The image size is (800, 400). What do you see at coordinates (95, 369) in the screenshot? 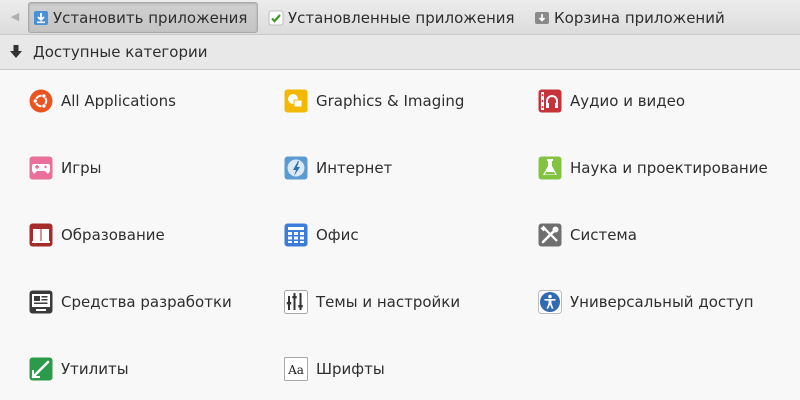
I see `category-label: Утилиты` at bounding box center [95, 369].